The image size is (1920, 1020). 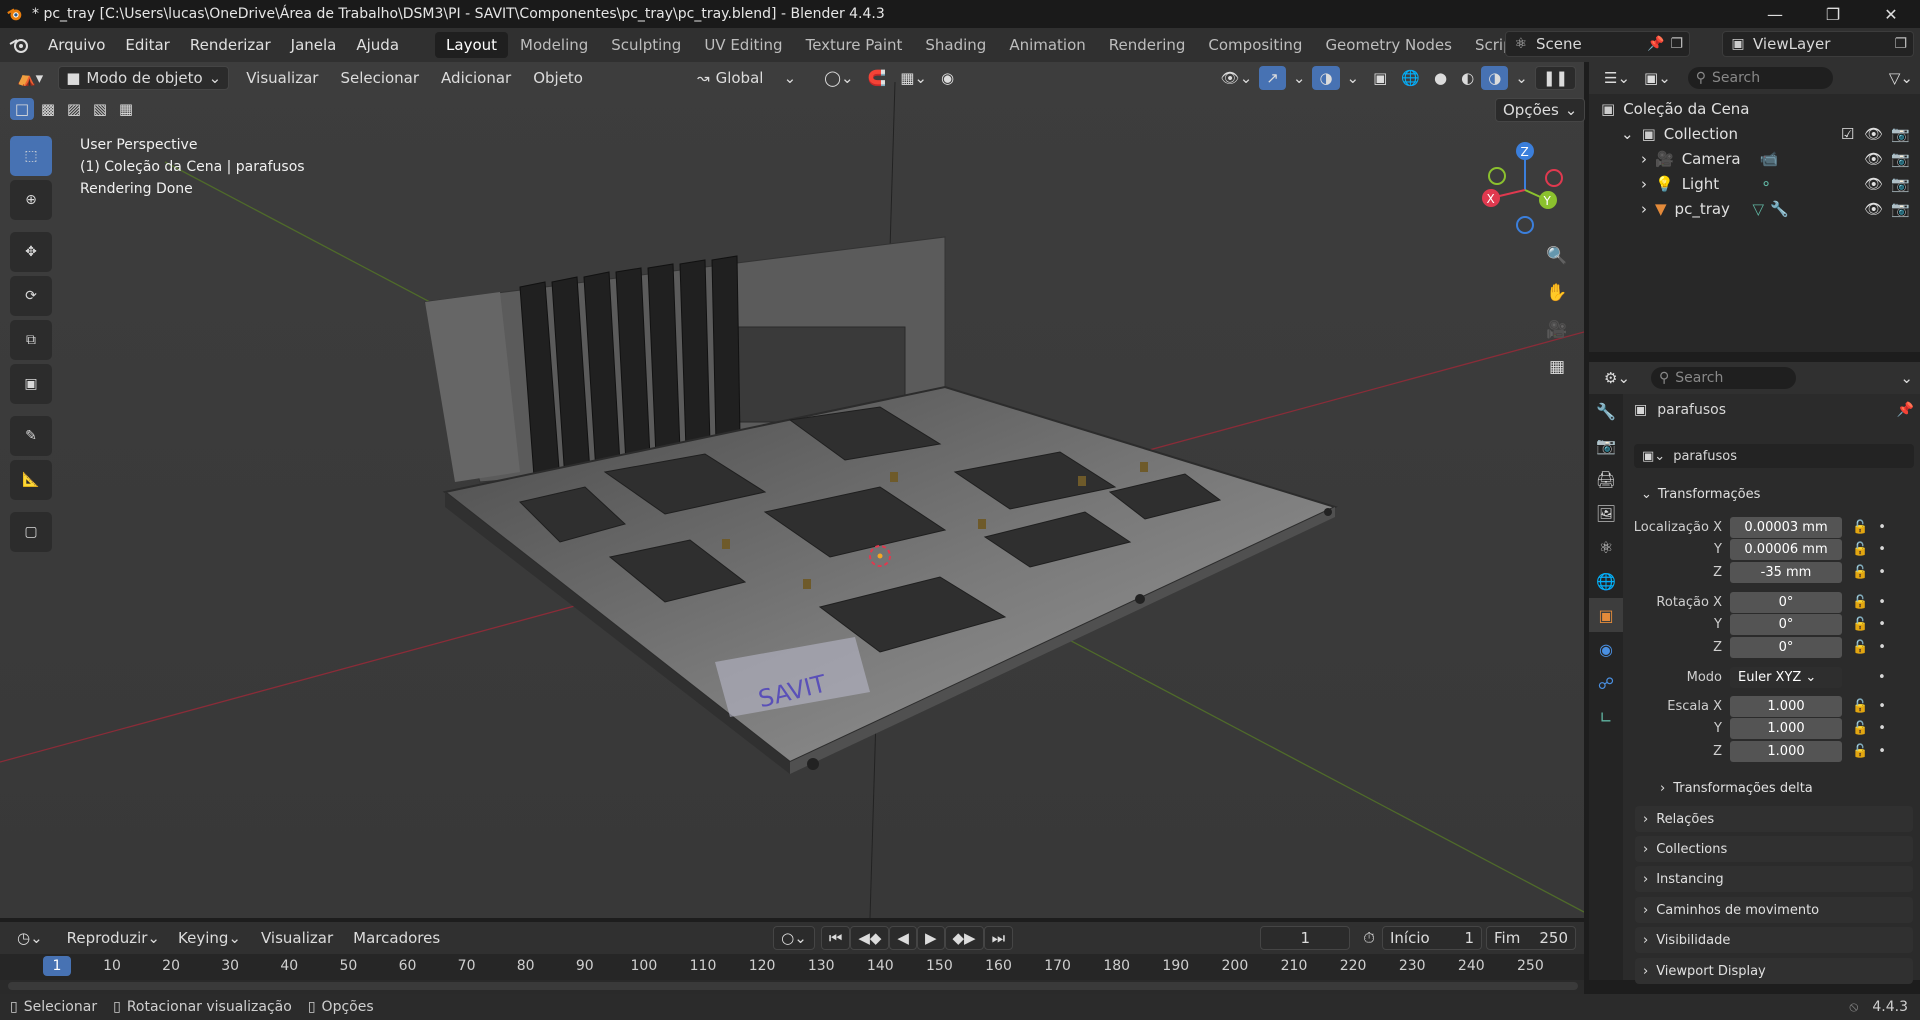 What do you see at coordinates (1774, 910) in the screenshot?
I see `motion-paths-panel-header: › Caminhos de movimento` at bounding box center [1774, 910].